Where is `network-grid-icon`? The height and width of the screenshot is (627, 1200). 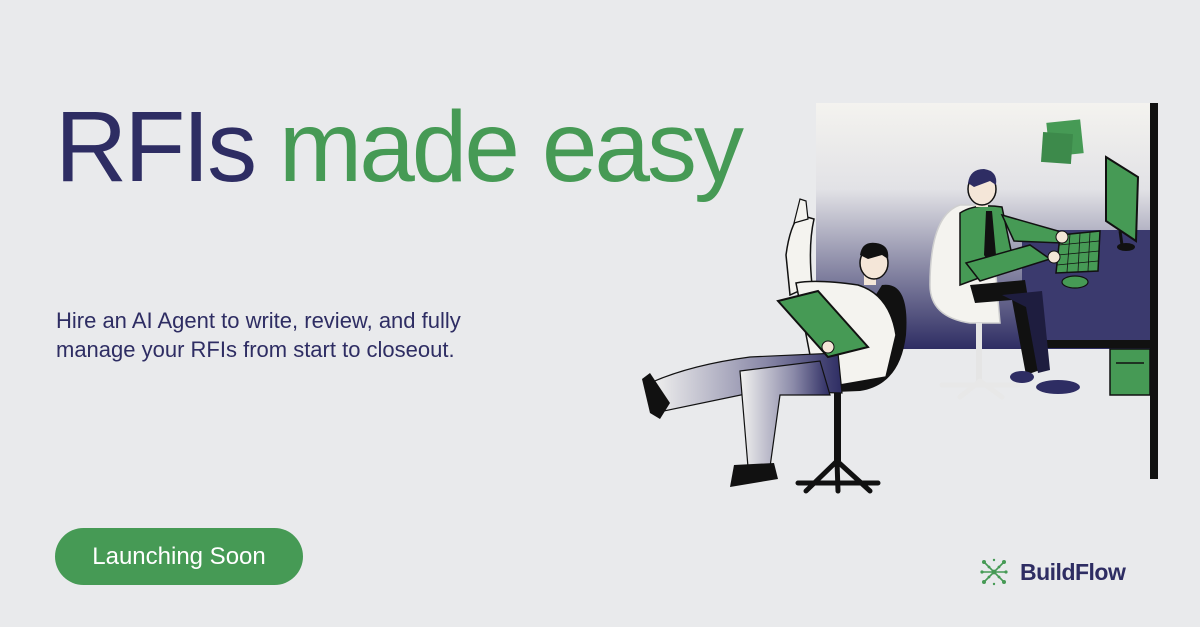 network-grid-icon is located at coordinates (994, 572).